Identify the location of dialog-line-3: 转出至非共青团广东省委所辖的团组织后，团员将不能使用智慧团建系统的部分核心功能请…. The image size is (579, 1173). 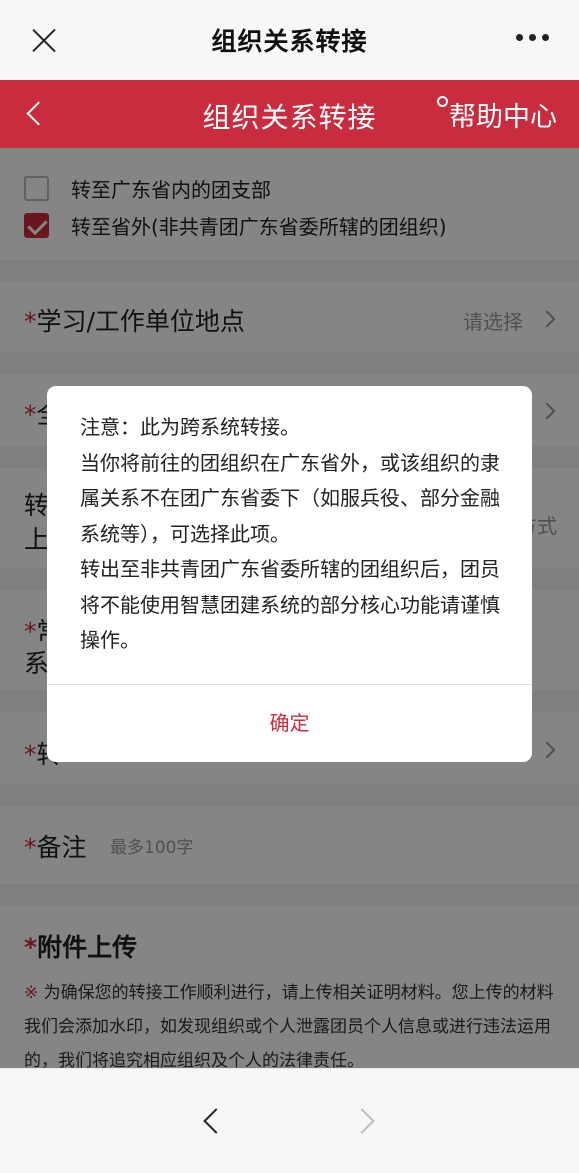
(290, 604).